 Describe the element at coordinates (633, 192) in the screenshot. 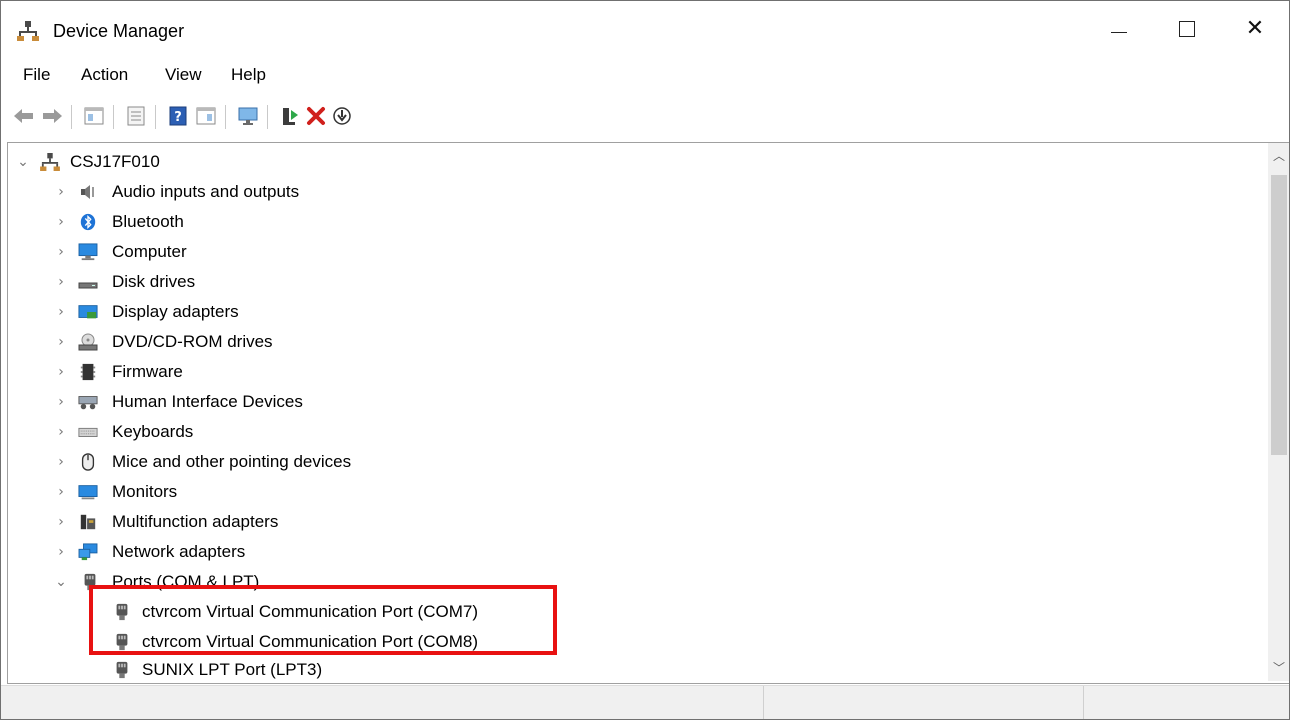

I see `tree-category: › Audio inputs and outputs` at that location.